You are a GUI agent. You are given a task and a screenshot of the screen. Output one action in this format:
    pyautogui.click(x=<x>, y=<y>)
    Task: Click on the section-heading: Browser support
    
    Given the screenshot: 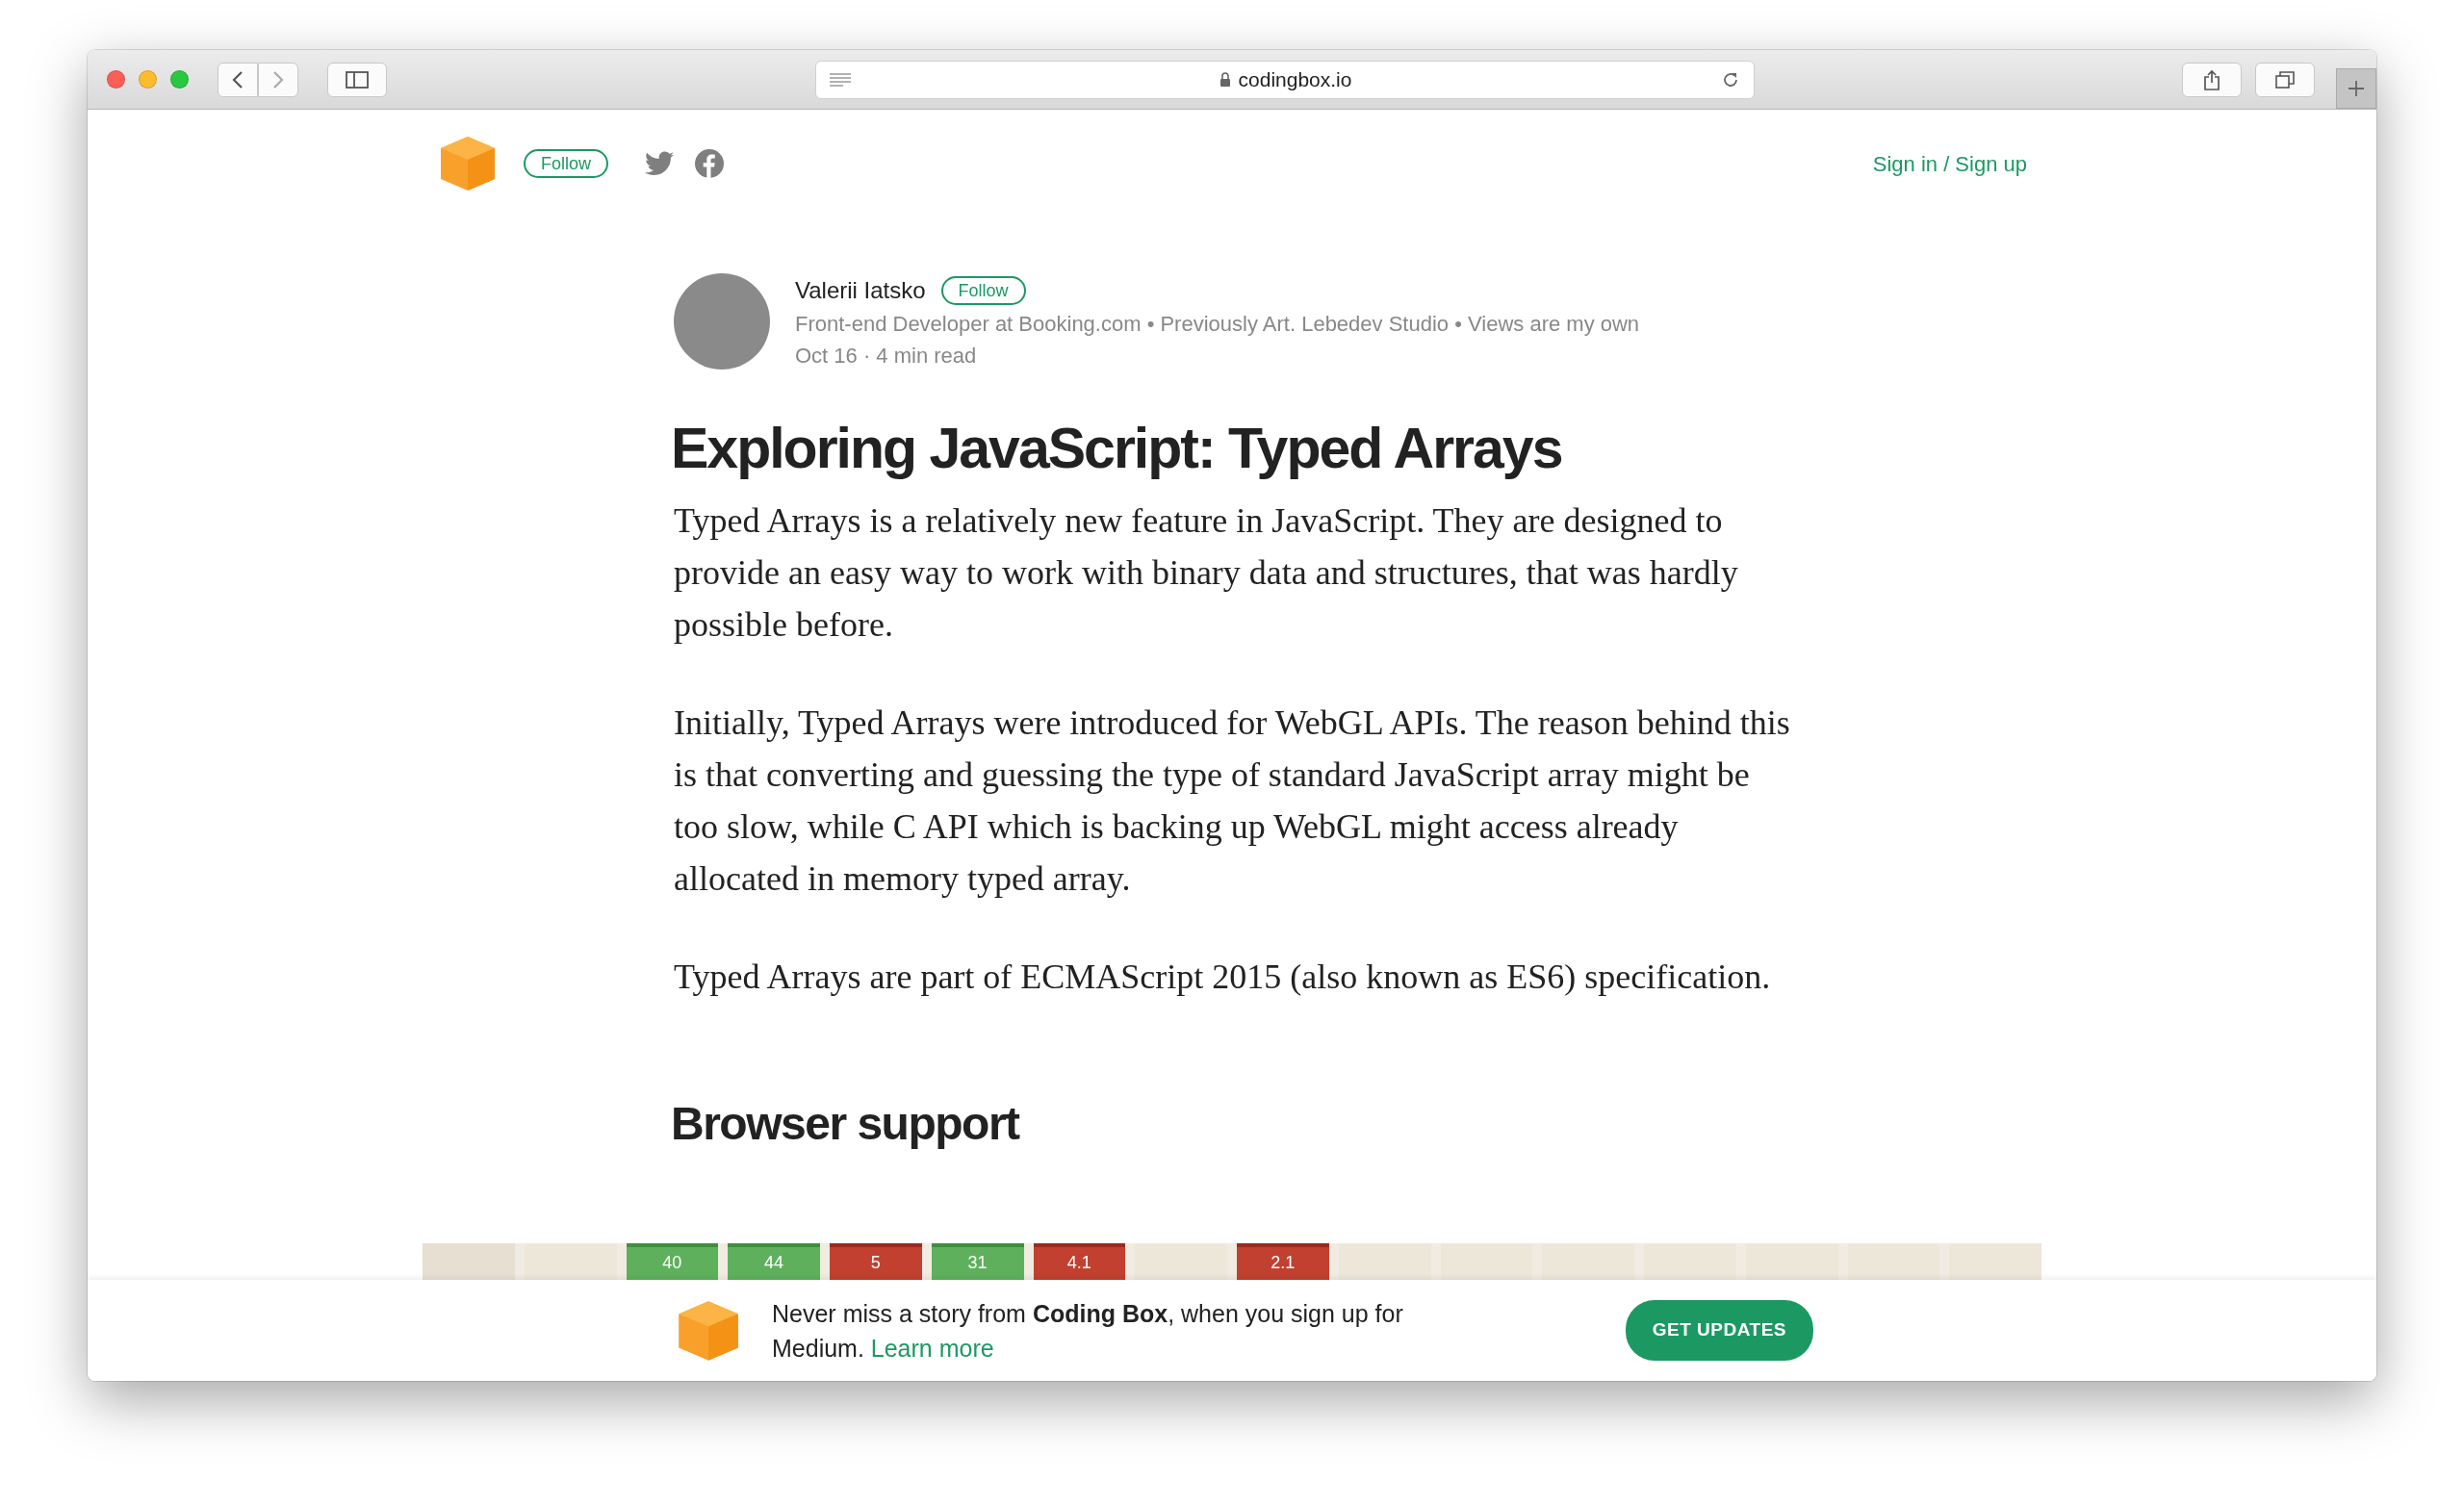 What is the action you would take?
    pyautogui.click(x=846, y=1124)
    